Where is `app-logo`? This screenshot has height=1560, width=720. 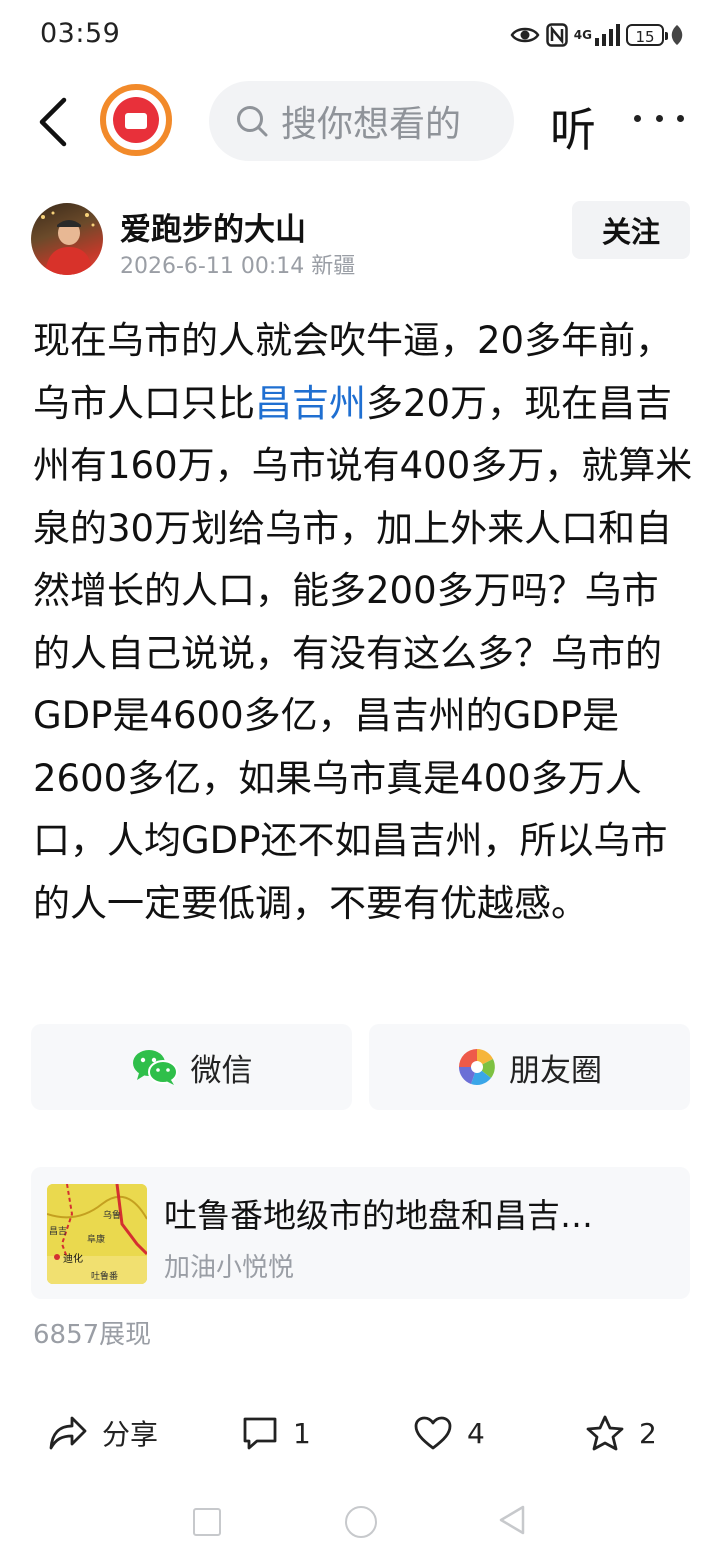
app-logo is located at coordinates (136, 120).